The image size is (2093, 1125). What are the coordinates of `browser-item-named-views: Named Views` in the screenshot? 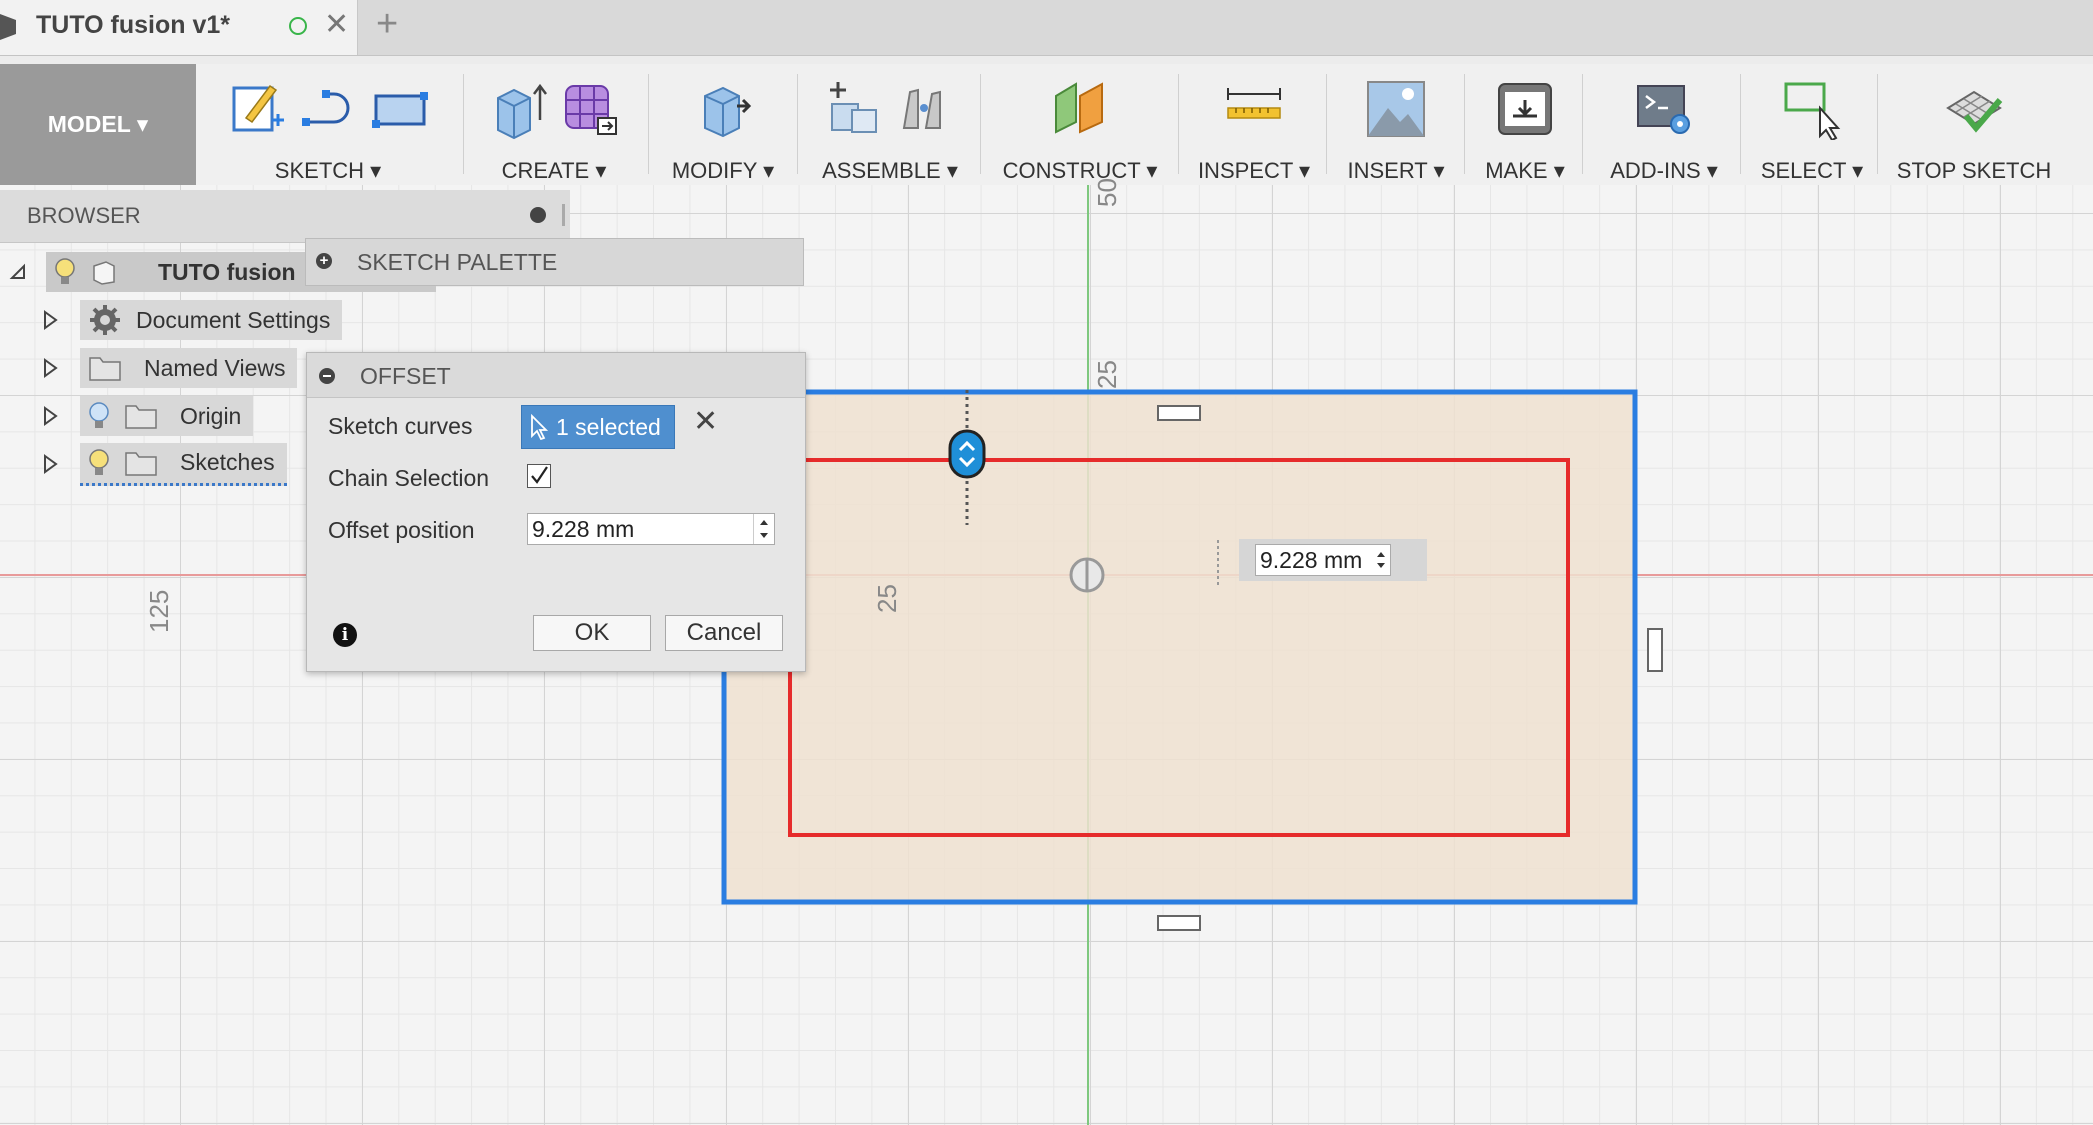 It's located at (170, 368).